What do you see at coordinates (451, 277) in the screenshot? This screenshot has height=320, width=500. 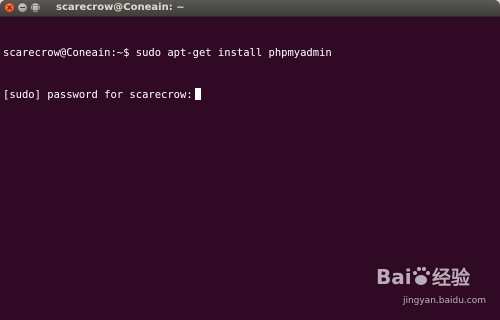 I see `svg-text: 经验` at bounding box center [451, 277].